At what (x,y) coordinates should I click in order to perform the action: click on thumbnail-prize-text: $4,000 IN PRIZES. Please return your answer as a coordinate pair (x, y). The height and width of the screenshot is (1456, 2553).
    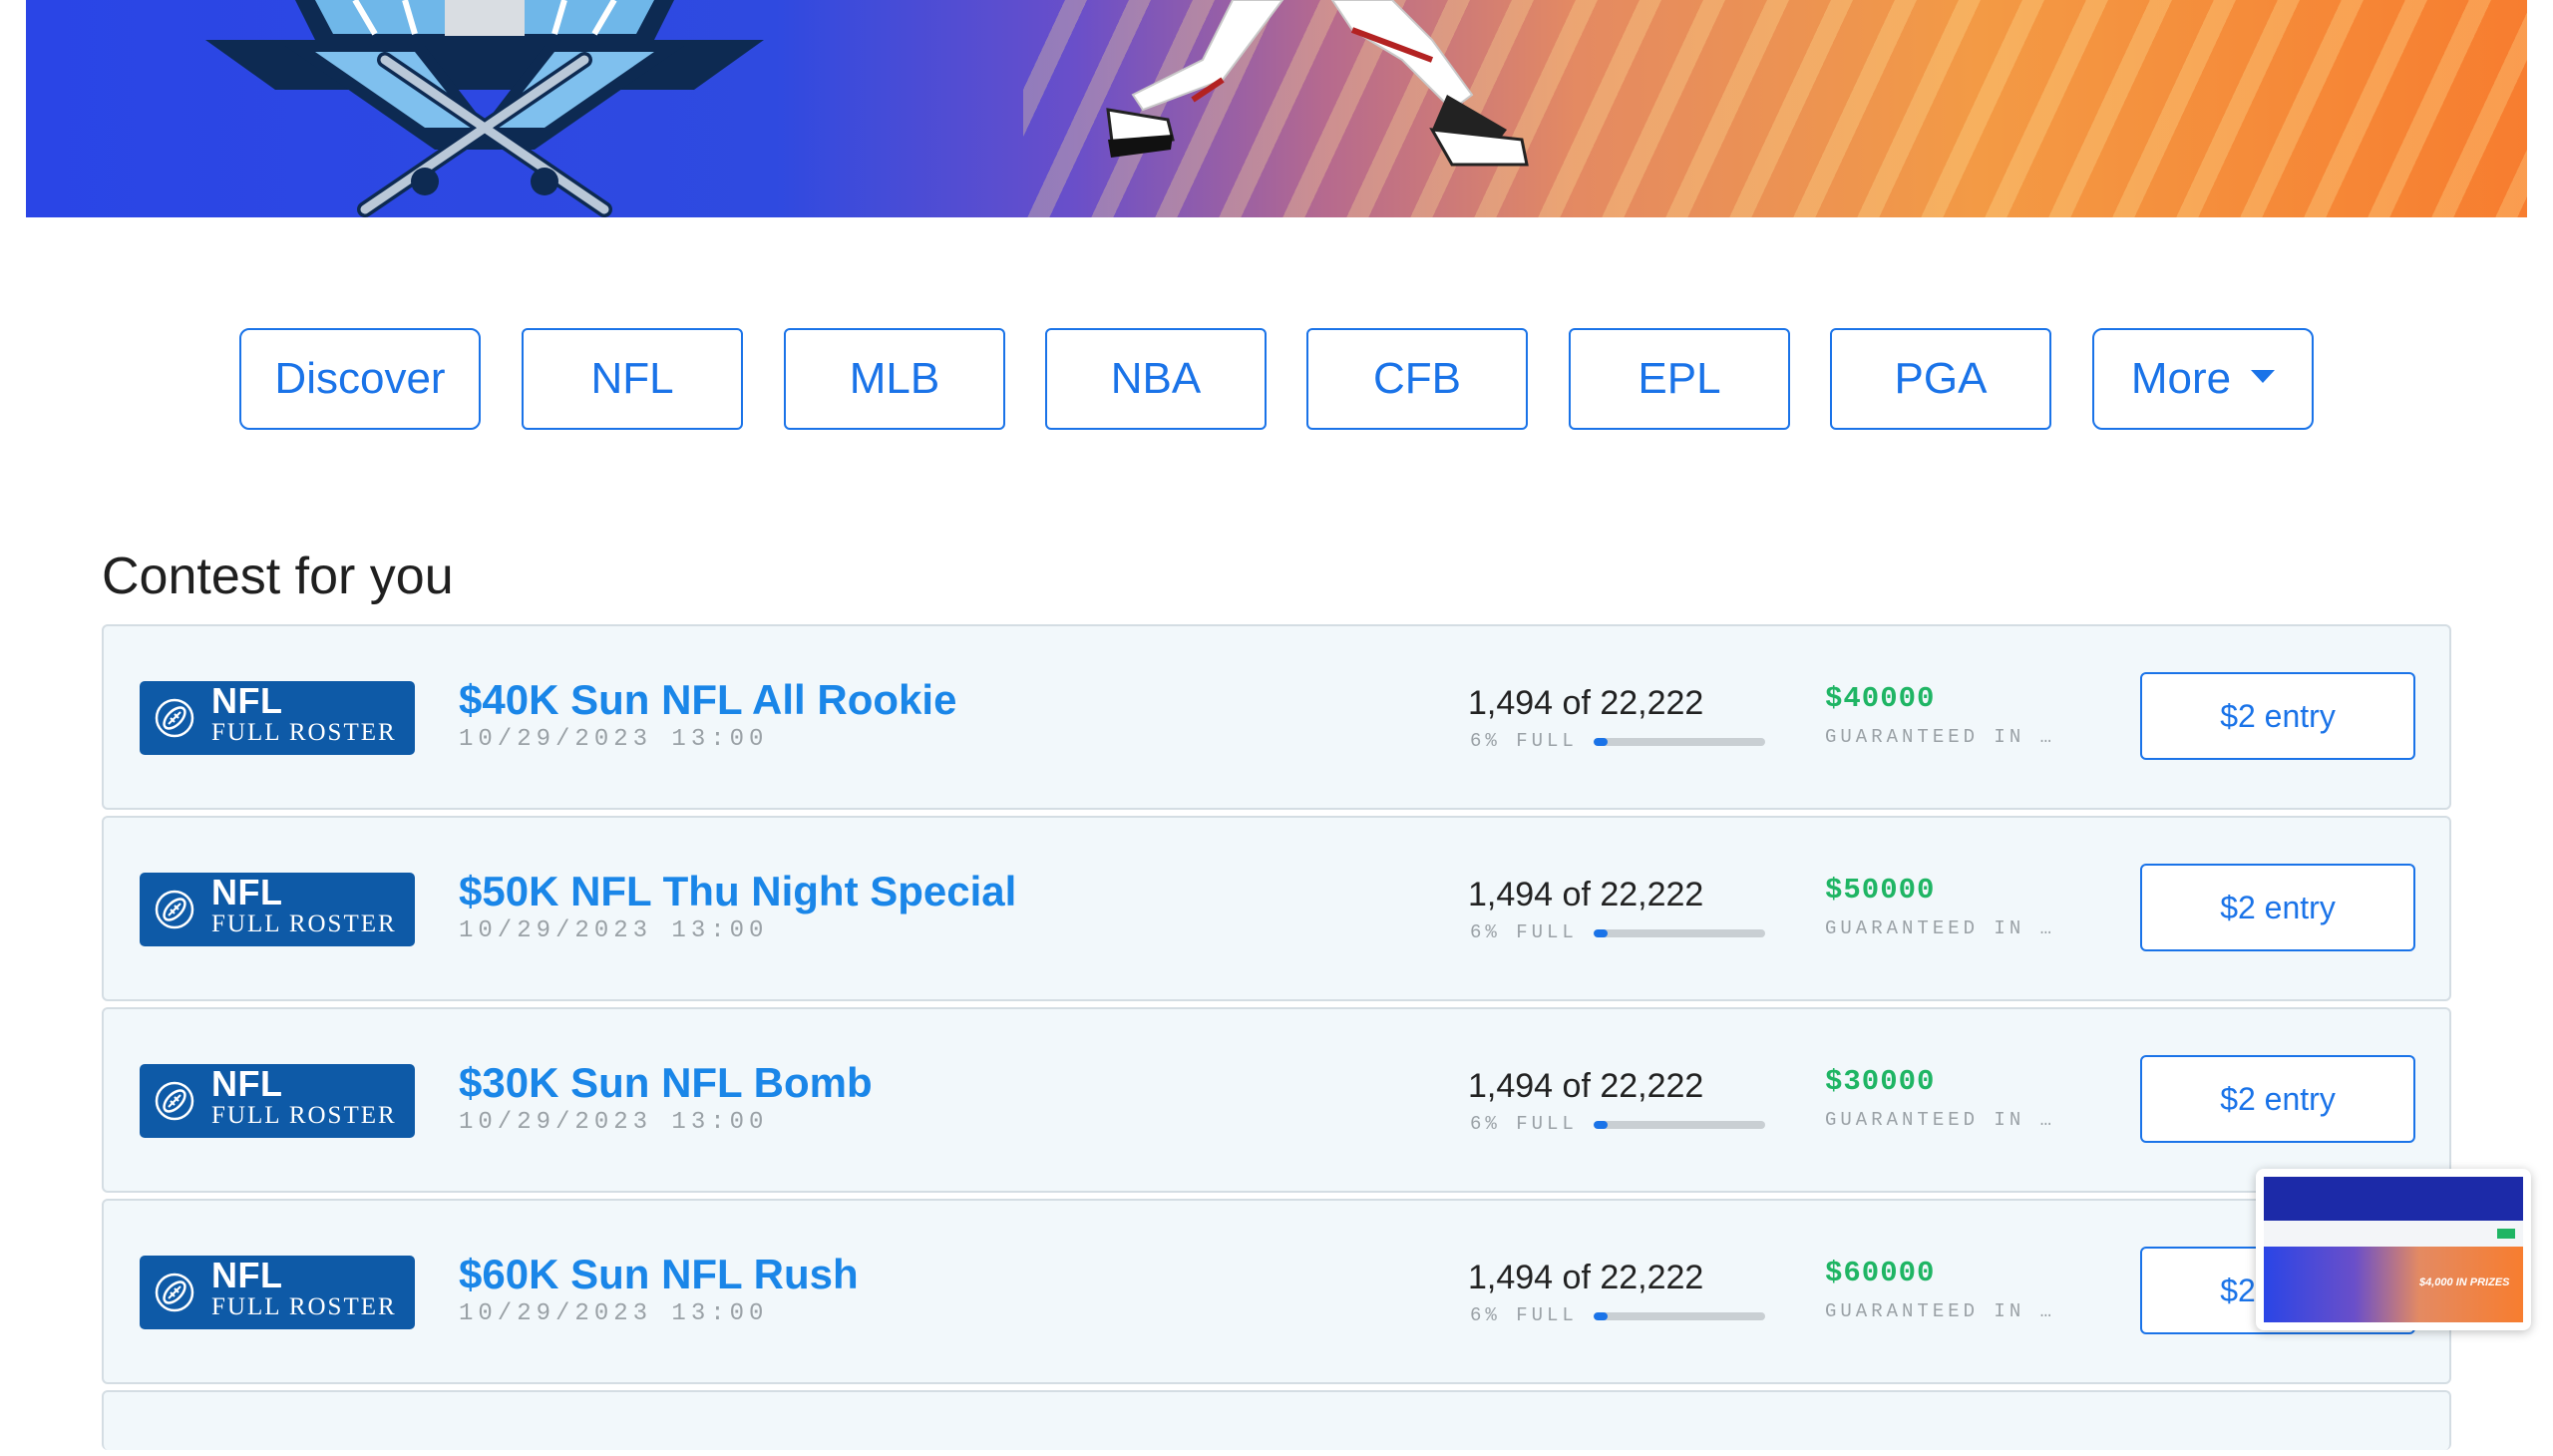
    Looking at the image, I should click on (2465, 1282).